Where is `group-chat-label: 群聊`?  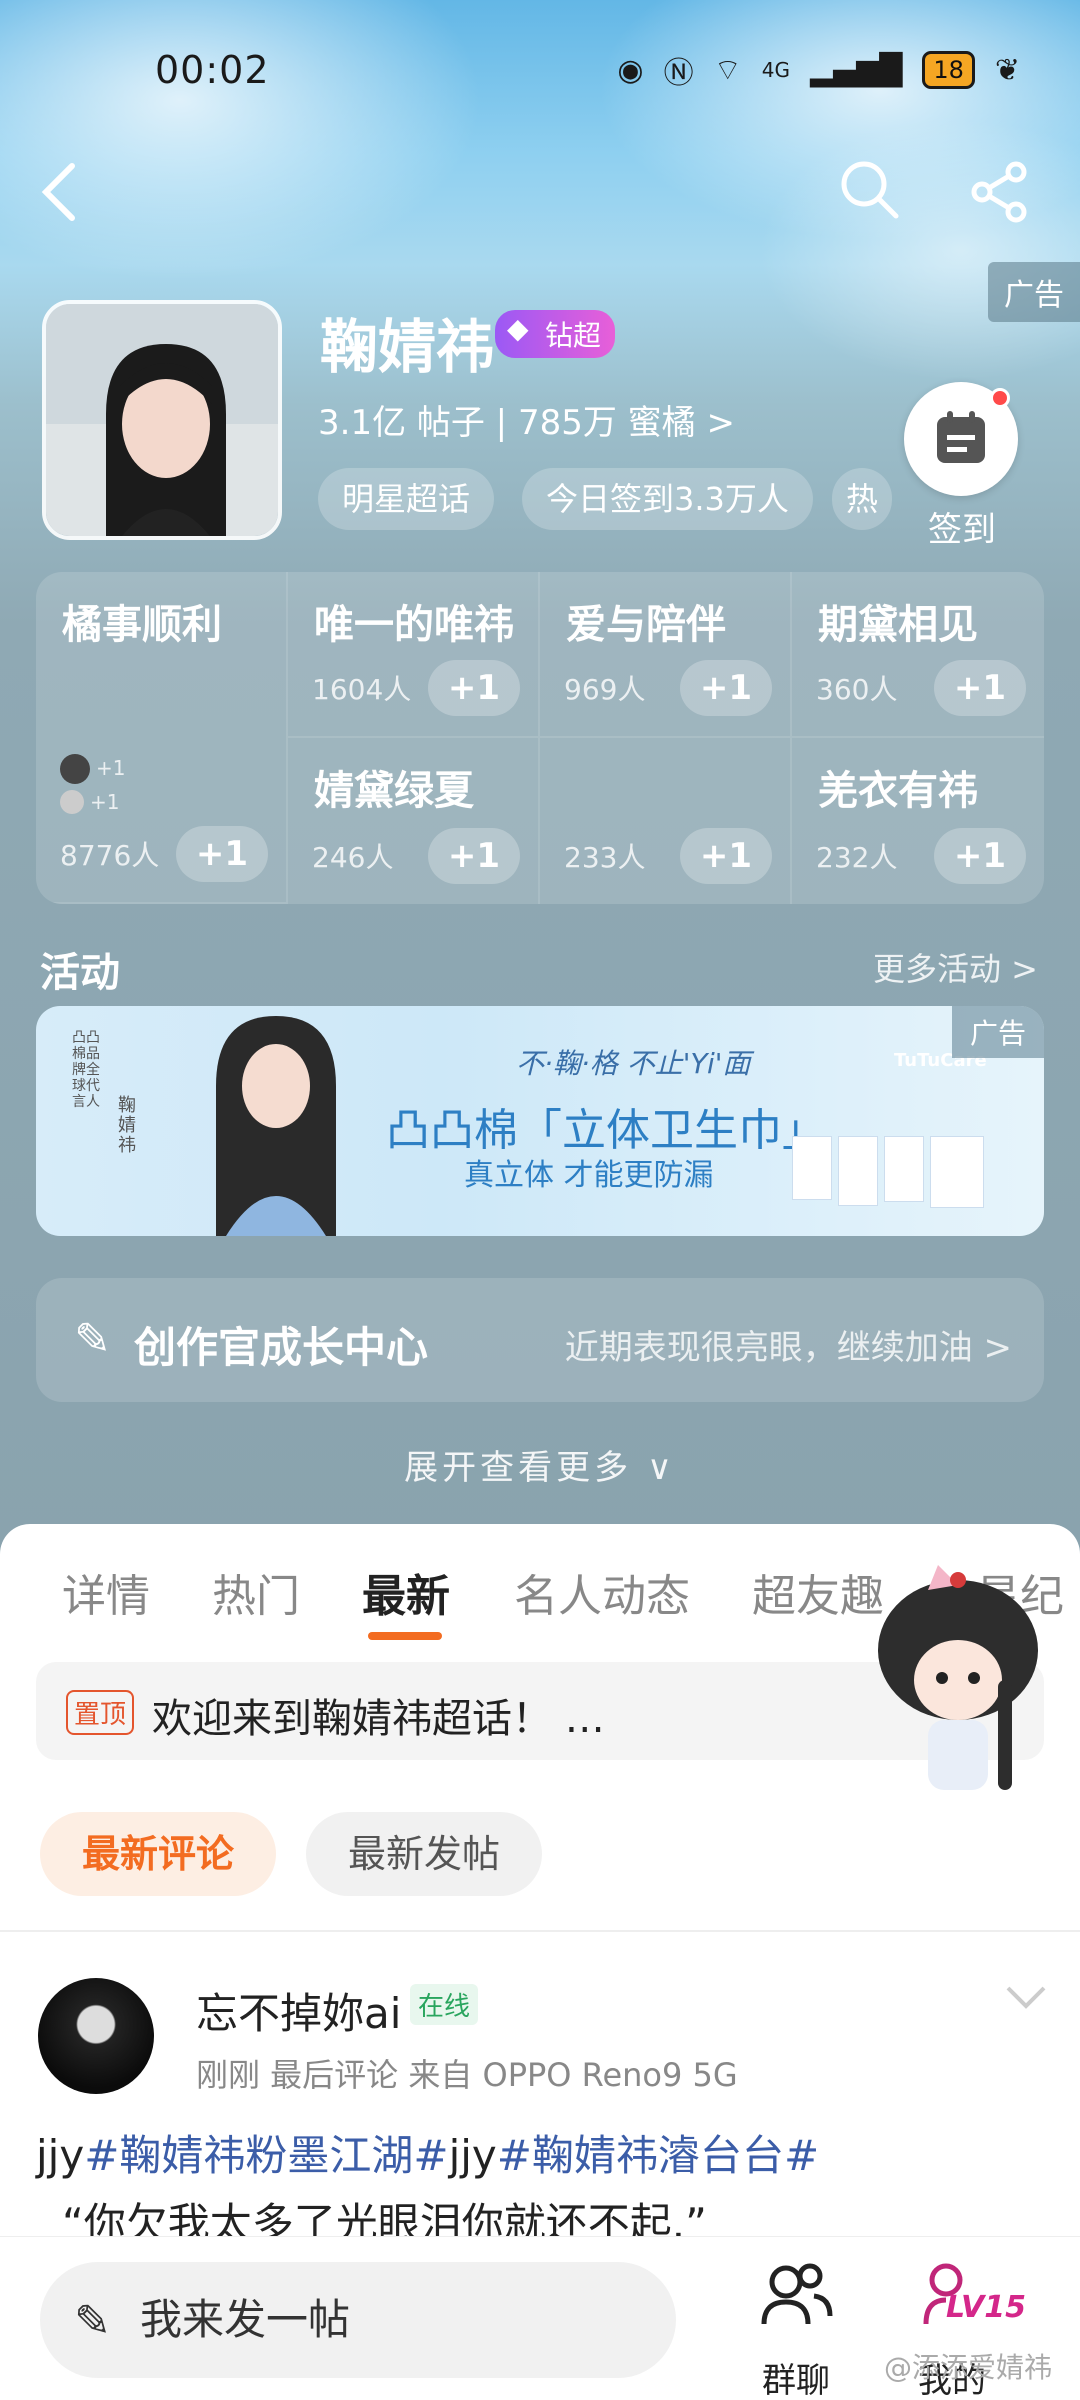
group-chat-label: 群聊 is located at coordinates (796, 2380).